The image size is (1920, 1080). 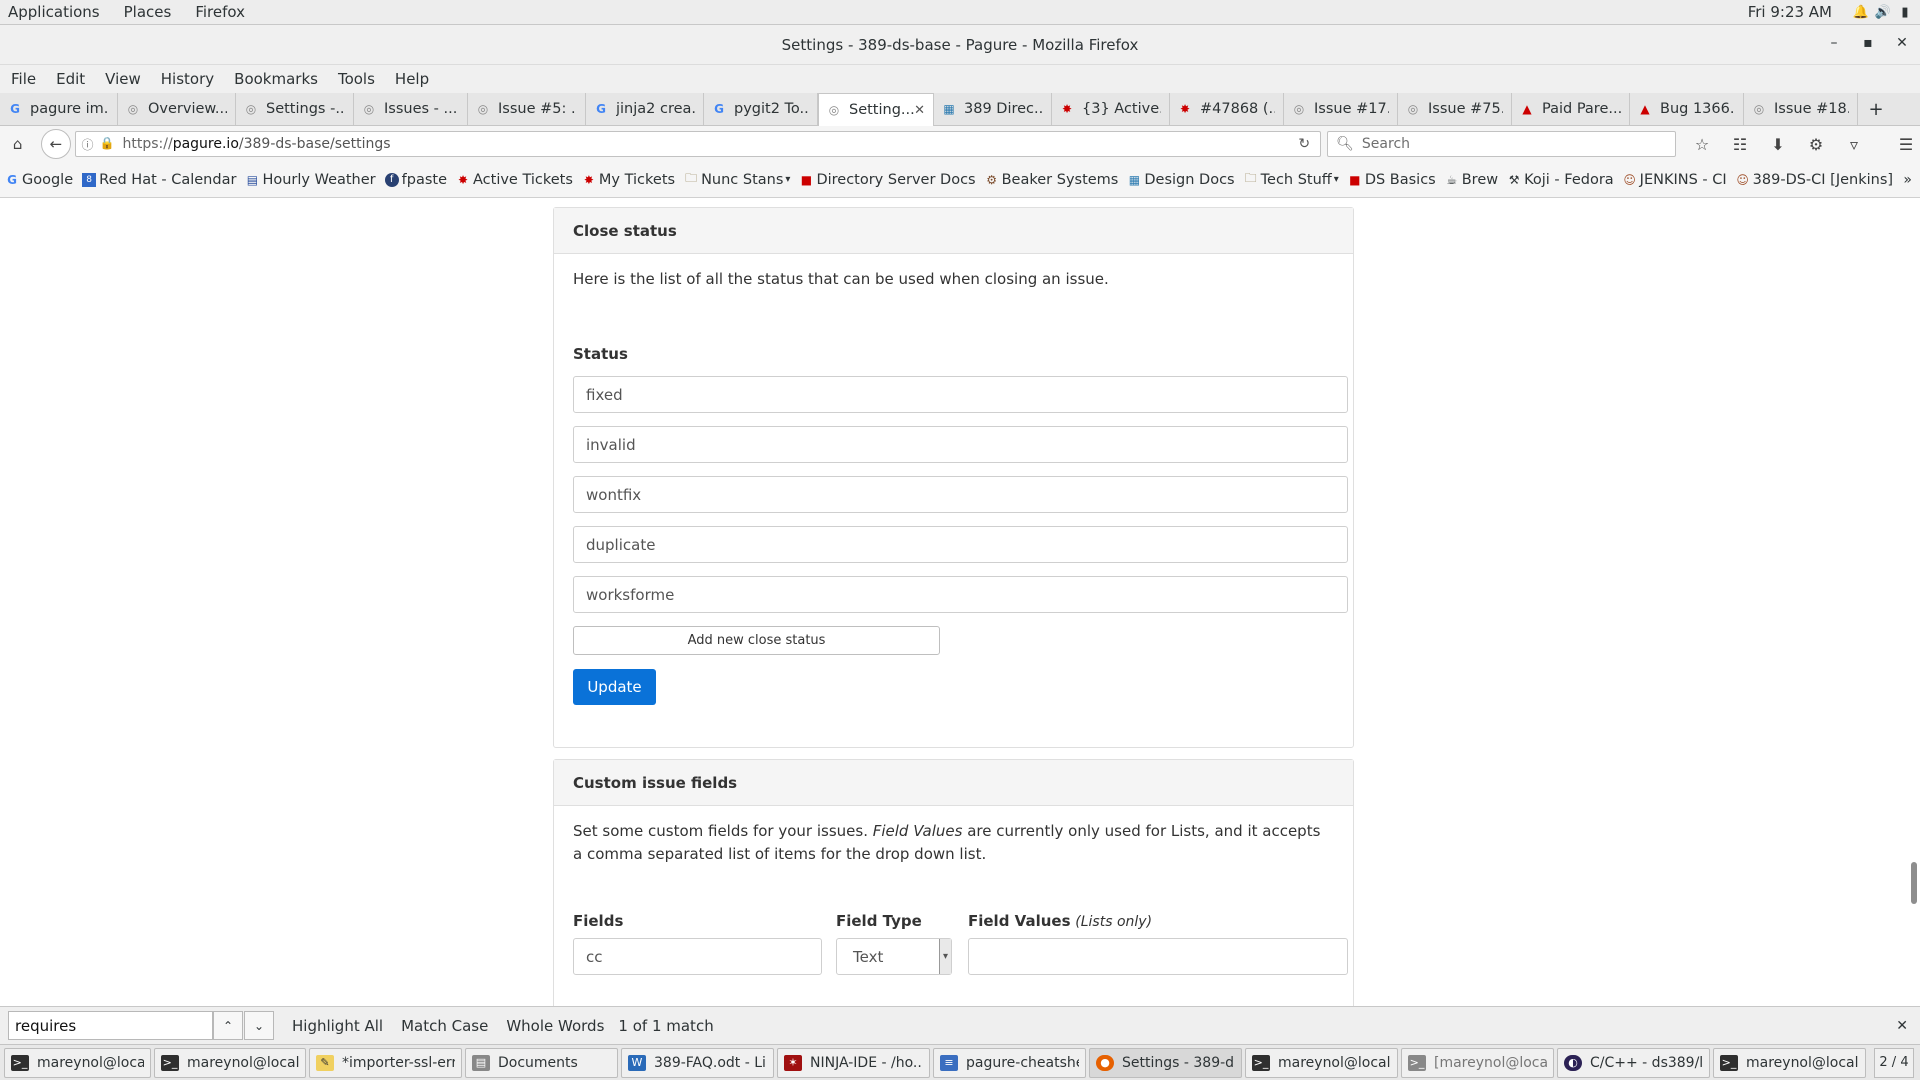 What do you see at coordinates (1883, 12) in the screenshot?
I see `volume-icon: 🔊` at bounding box center [1883, 12].